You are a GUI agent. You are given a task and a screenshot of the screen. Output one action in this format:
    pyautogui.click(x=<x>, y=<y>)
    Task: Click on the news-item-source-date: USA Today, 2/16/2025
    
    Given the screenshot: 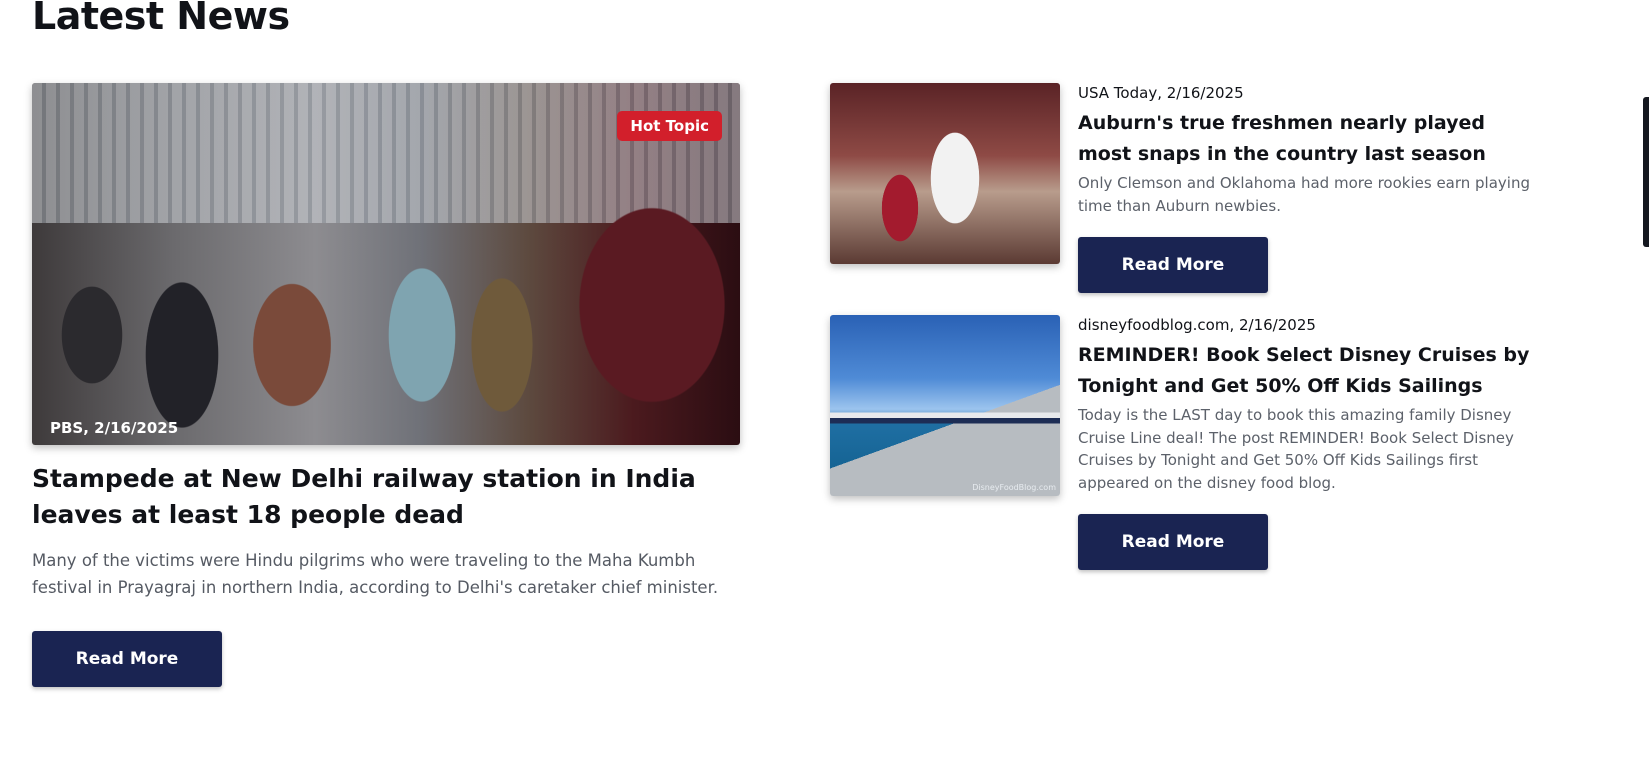 What is the action you would take?
    pyautogui.click(x=1161, y=93)
    